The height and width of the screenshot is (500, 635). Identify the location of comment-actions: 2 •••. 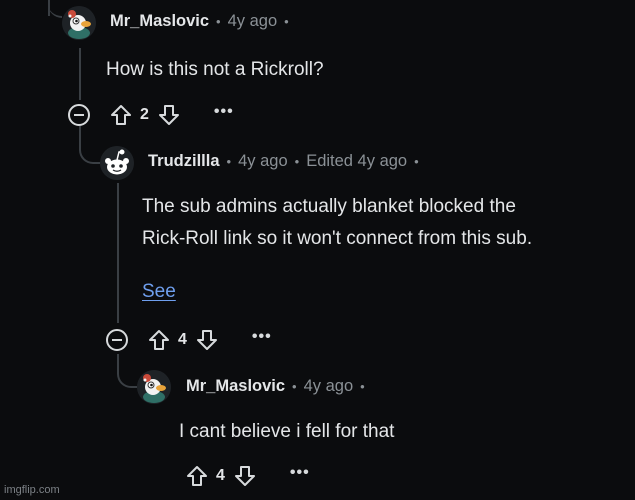
(151, 115).